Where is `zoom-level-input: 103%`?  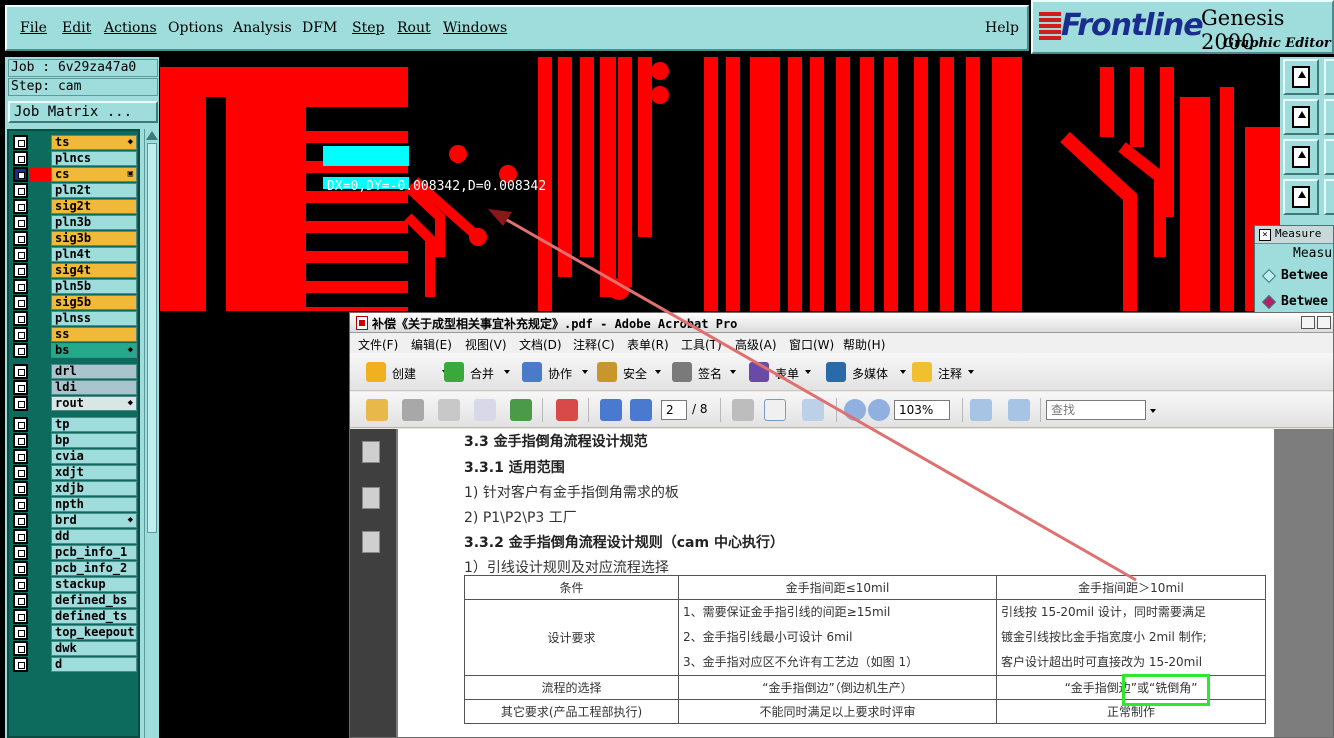
zoom-level-input: 103% is located at coordinates (922, 410).